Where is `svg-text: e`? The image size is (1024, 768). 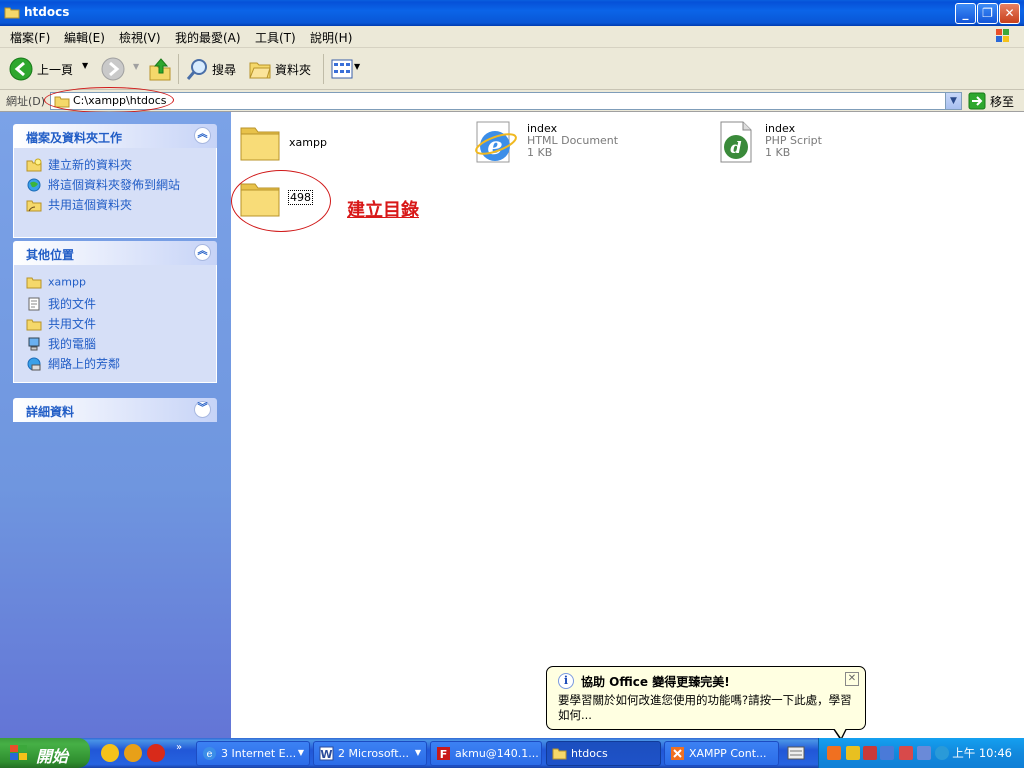 svg-text: e is located at coordinates (210, 754).